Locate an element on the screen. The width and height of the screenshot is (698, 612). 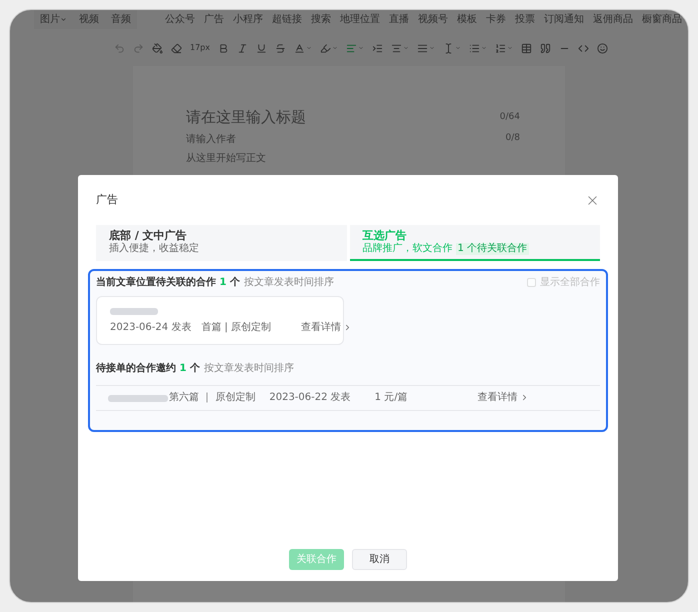
tab: 底部 / 文中广告 插入便捷，收益稳定 is located at coordinates (221, 242).